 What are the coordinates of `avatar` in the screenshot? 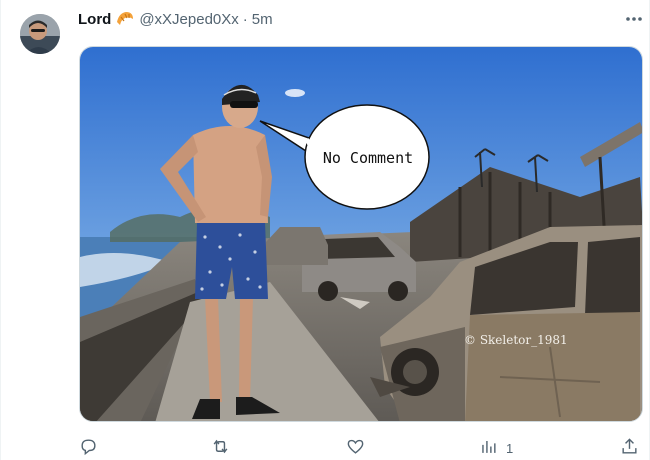 It's located at (40, 34).